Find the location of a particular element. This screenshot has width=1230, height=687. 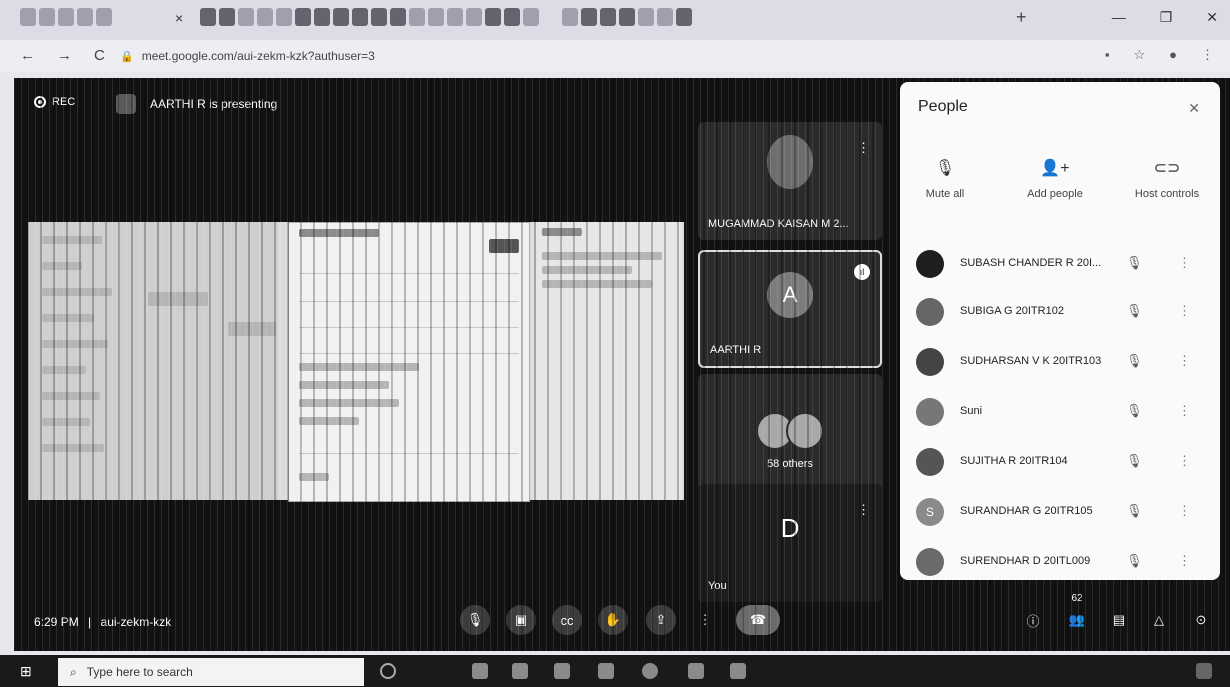

minimize-button: — is located at coordinates (1119, 17).